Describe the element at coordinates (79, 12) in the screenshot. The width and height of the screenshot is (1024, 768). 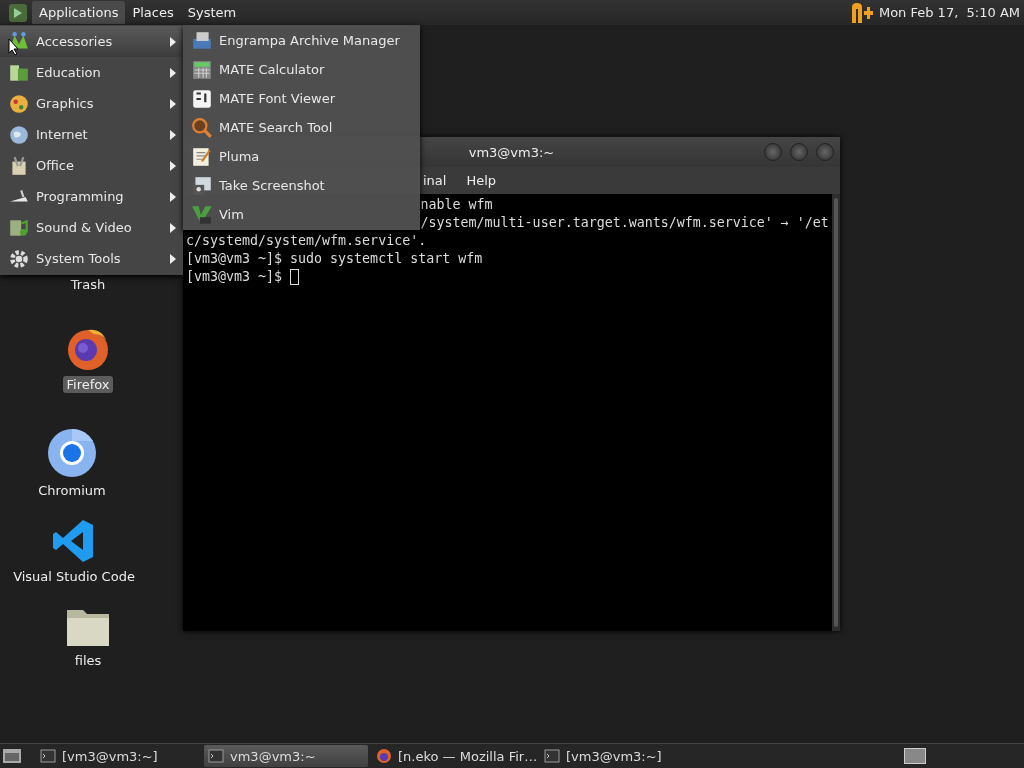
I see `panel-menu: Applications` at that location.